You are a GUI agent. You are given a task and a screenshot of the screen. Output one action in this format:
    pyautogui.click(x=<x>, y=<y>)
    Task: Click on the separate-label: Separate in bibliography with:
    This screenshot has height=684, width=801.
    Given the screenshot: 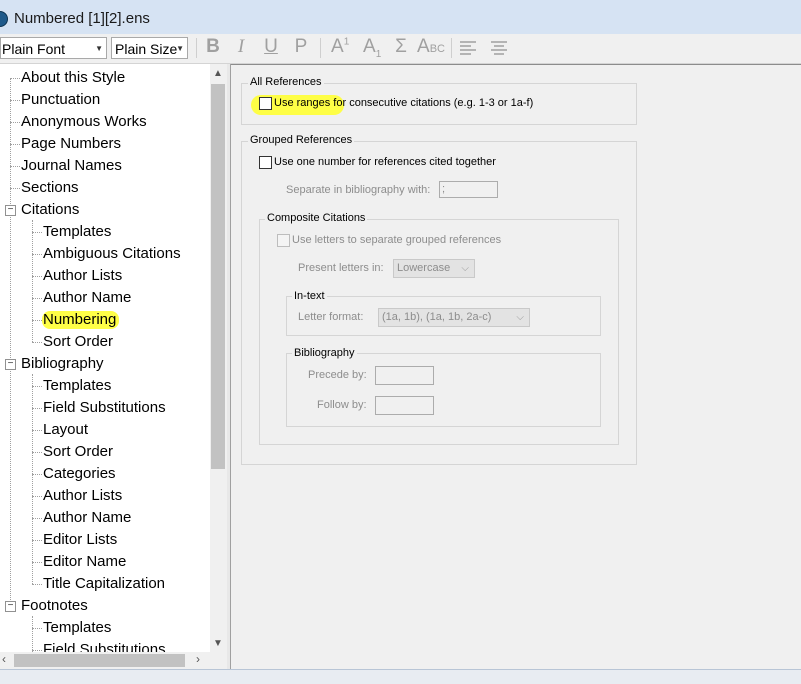 What is the action you would take?
    pyautogui.click(x=358, y=190)
    